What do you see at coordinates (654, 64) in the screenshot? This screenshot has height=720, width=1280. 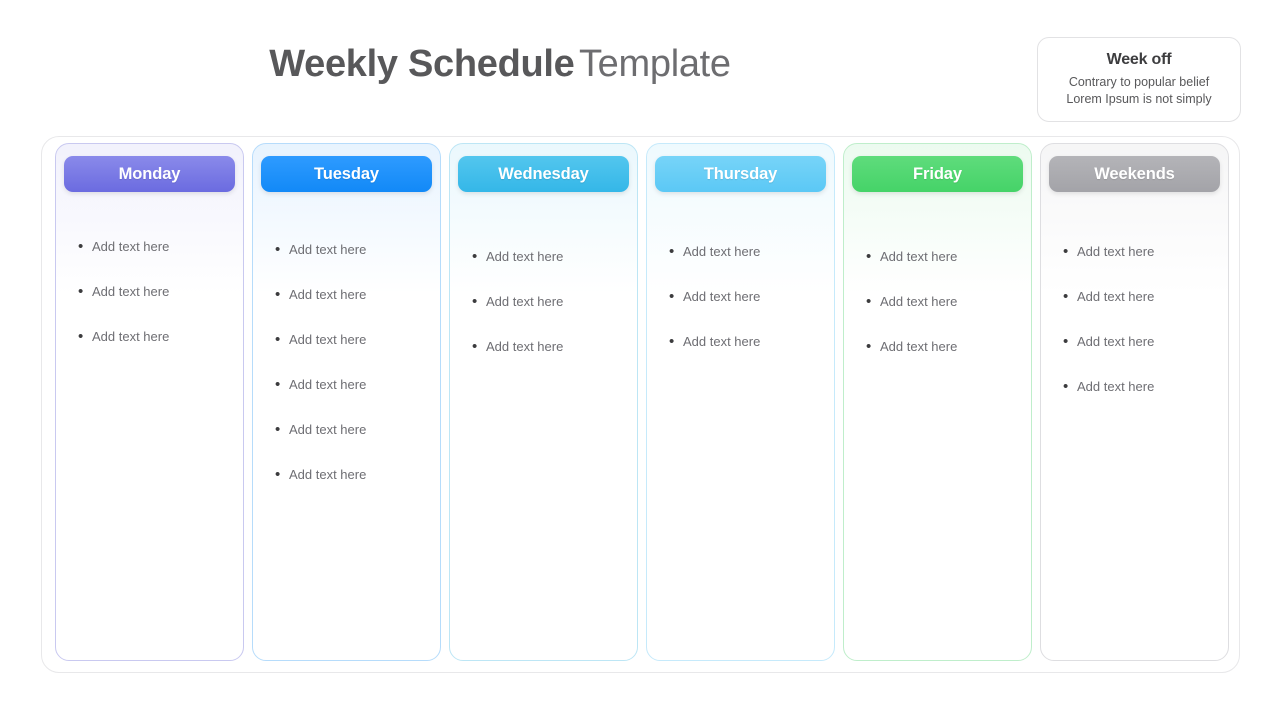 I see `page-title-light: Template` at bounding box center [654, 64].